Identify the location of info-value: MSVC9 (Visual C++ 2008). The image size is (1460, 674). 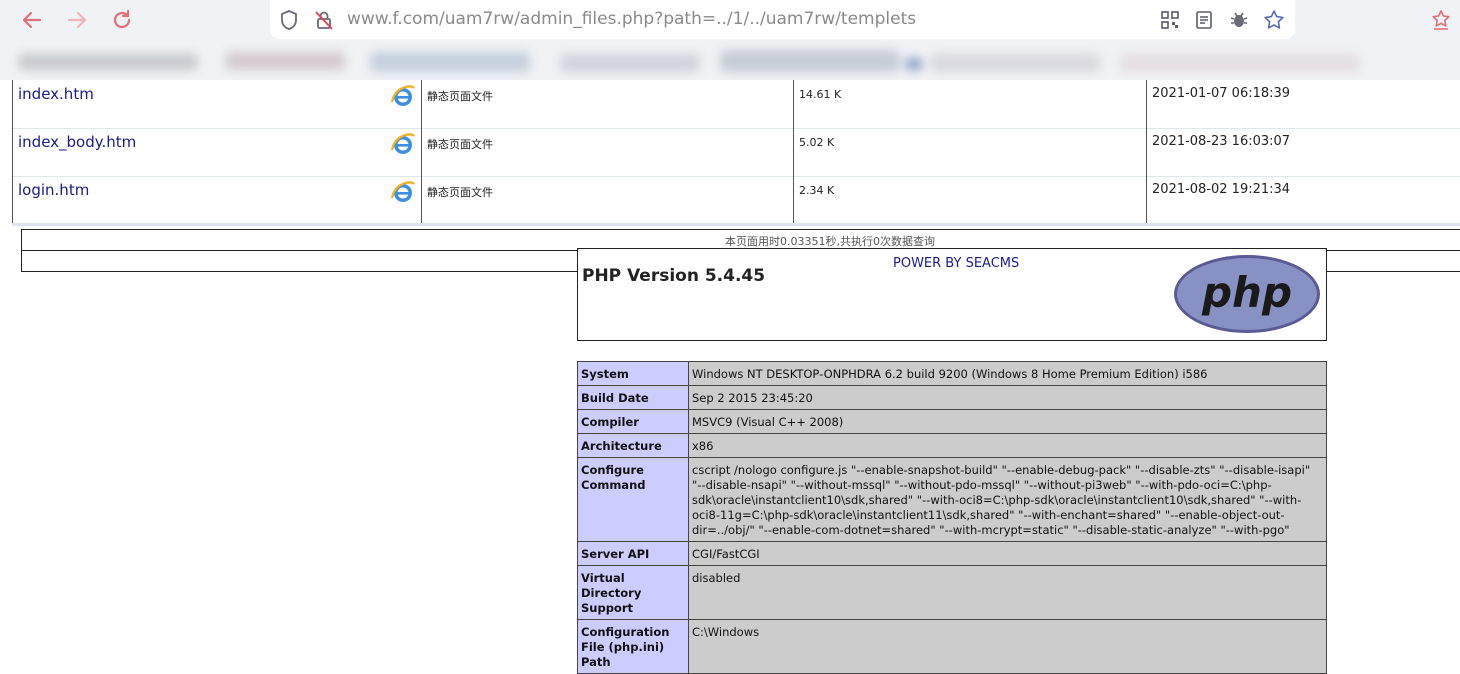
(1007, 421).